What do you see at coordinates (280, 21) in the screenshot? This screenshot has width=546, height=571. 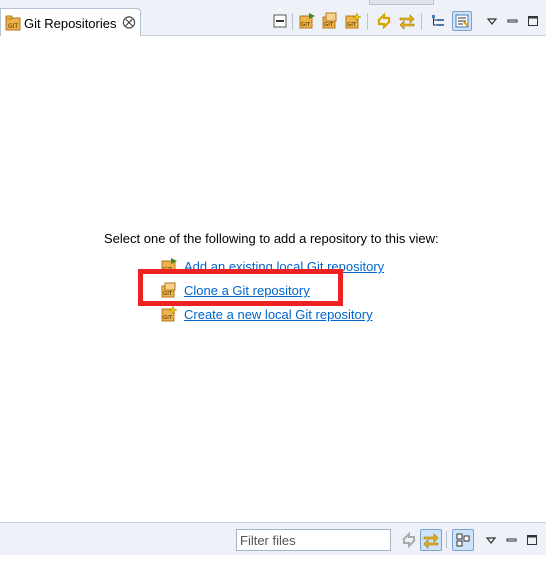 I see `collapse-all-icon` at bounding box center [280, 21].